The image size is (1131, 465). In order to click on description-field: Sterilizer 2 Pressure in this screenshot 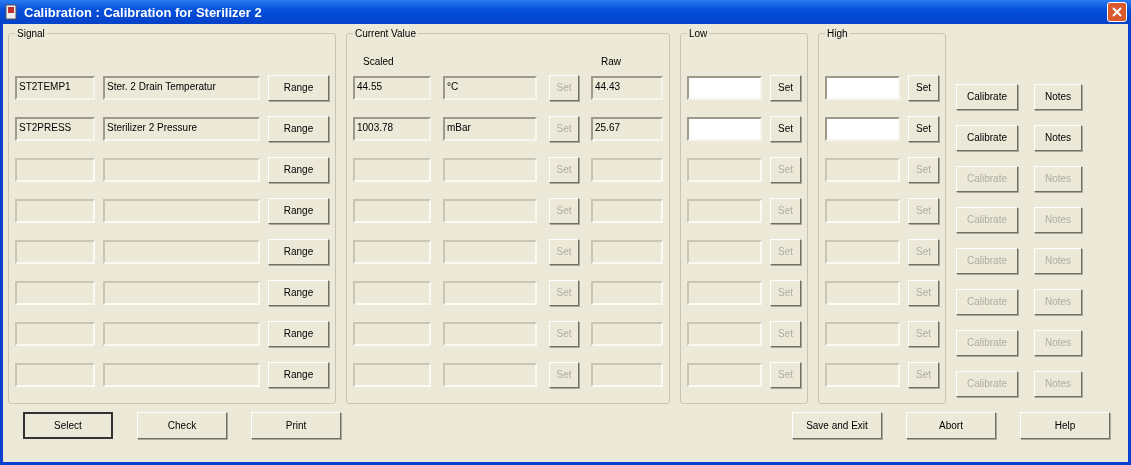, I will do `click(181, 128)`.